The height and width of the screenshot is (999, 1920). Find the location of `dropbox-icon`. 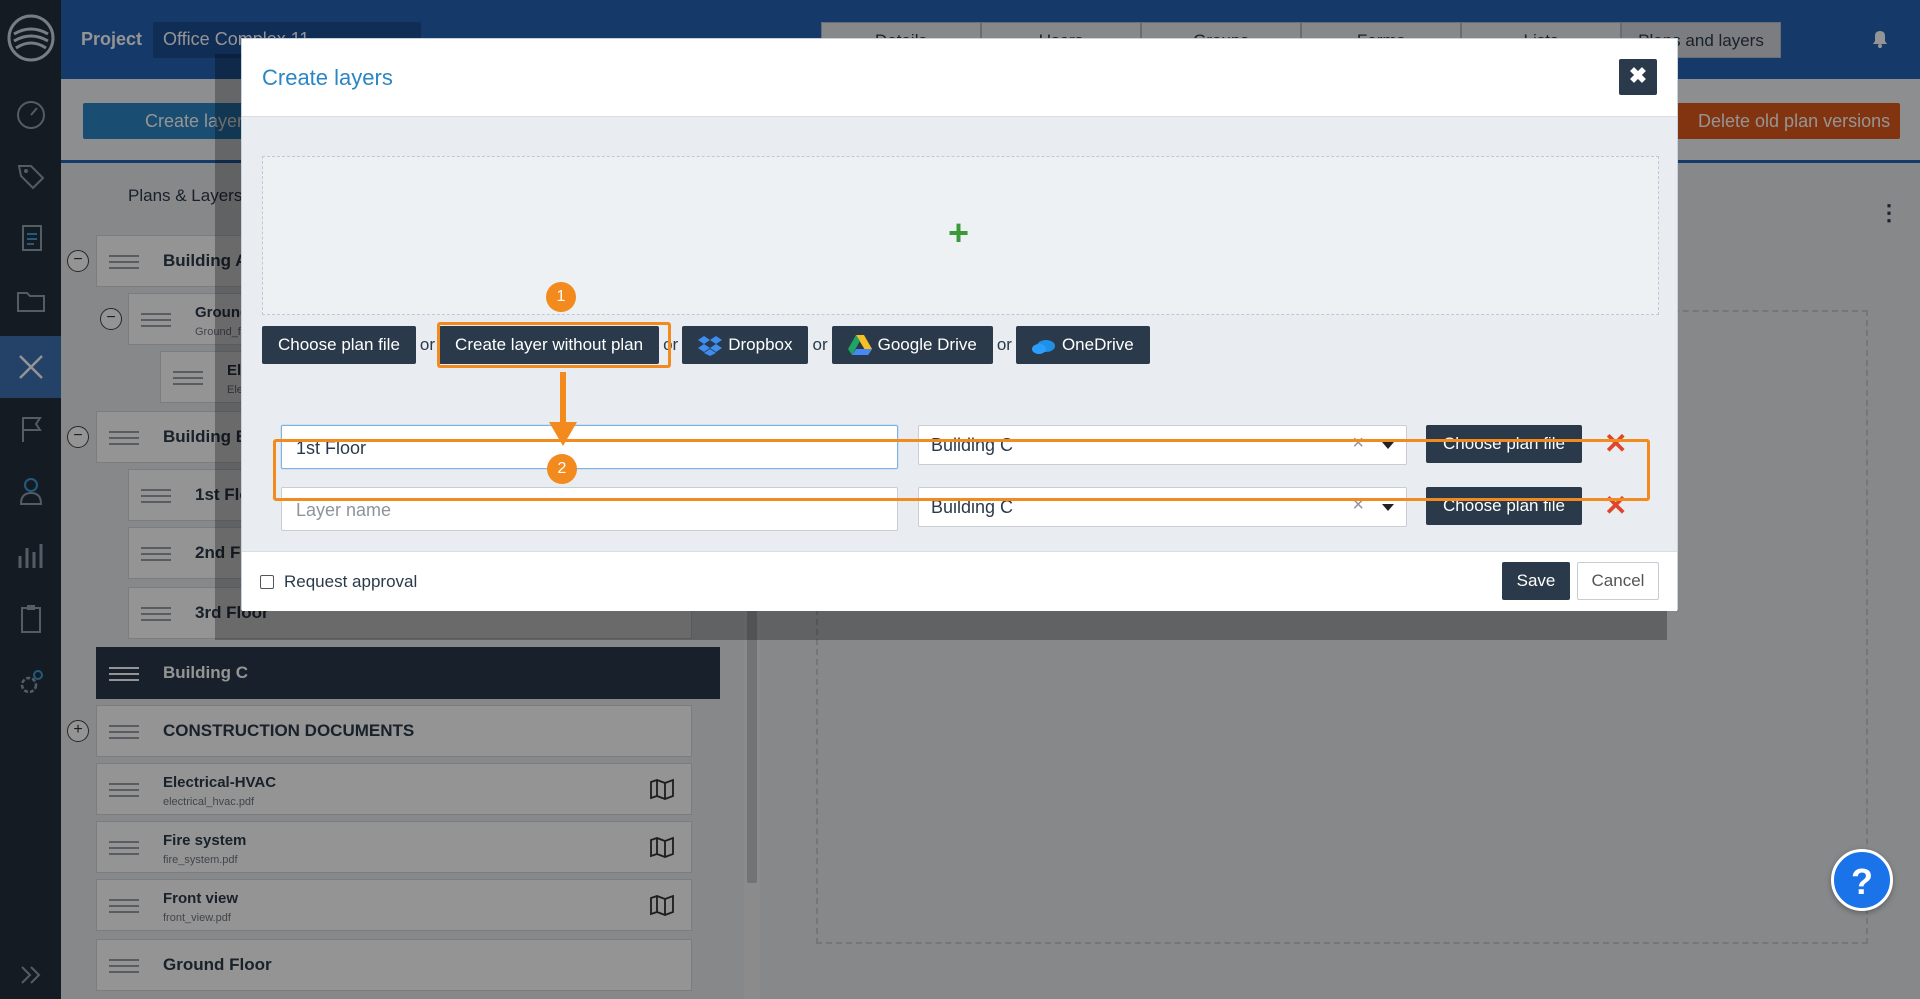

dropbox-icon is located at coordinates (710, 346).